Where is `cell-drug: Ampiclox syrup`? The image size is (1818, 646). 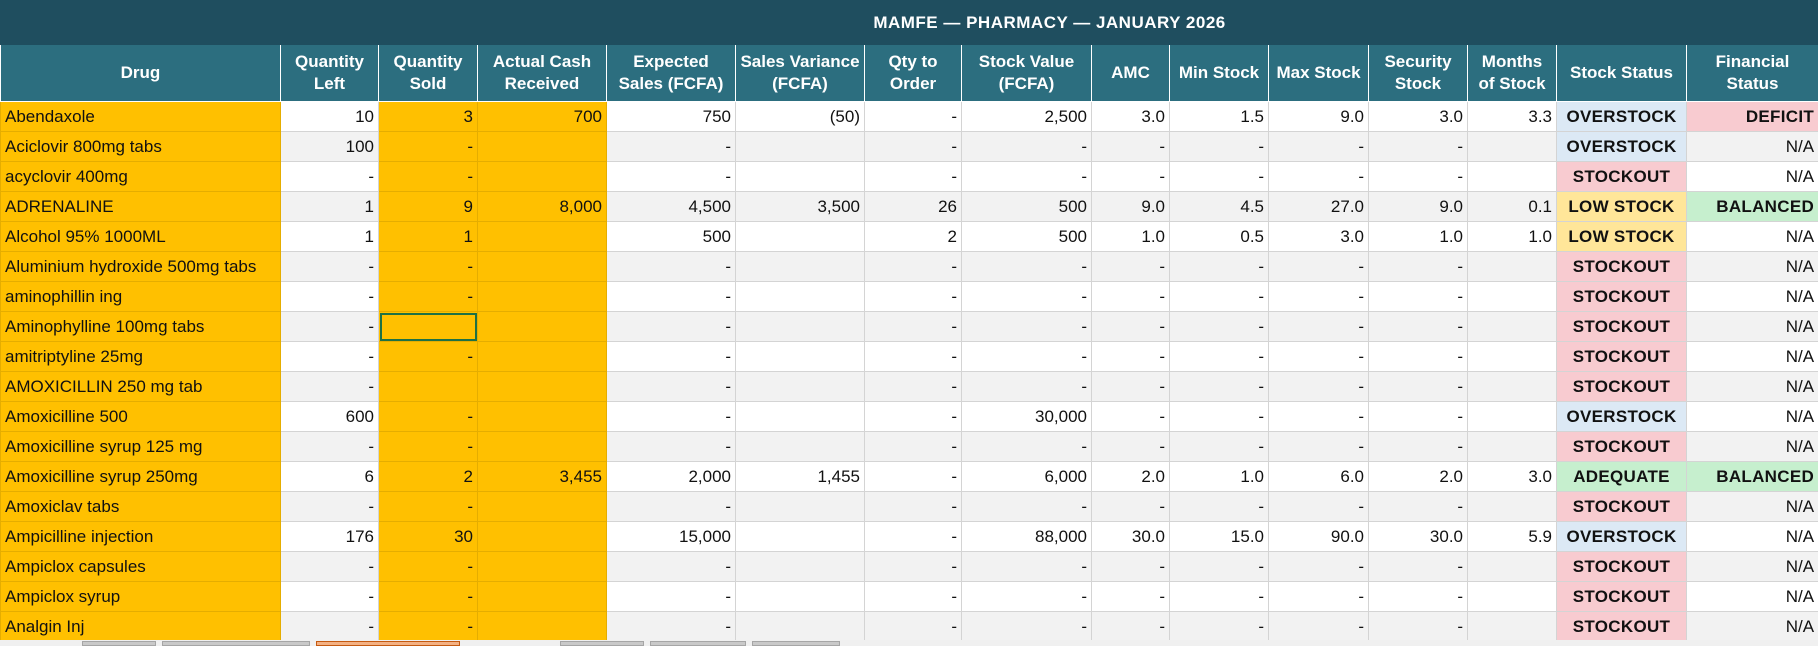 cell-drug: Ampiclox syrup is located at coordinates (140, 596).